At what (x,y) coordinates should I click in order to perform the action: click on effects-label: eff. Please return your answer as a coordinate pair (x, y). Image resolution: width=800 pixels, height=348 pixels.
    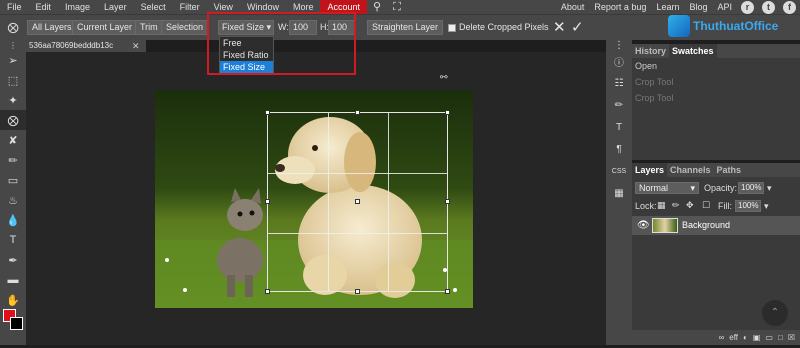
    Looking at the image, I should click on (733, 337).